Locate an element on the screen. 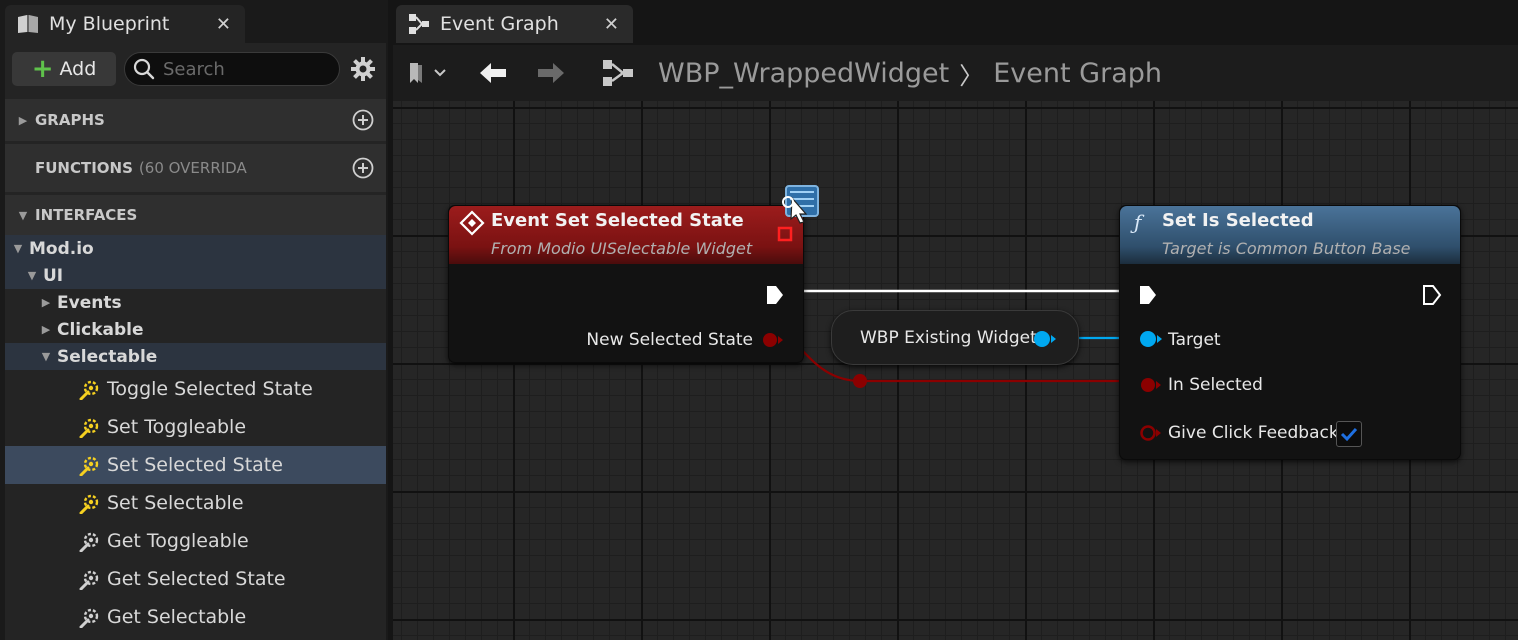 This screenshot has height=640, width=1518. bookmark-dropdown is located at coordinates (427, 73).